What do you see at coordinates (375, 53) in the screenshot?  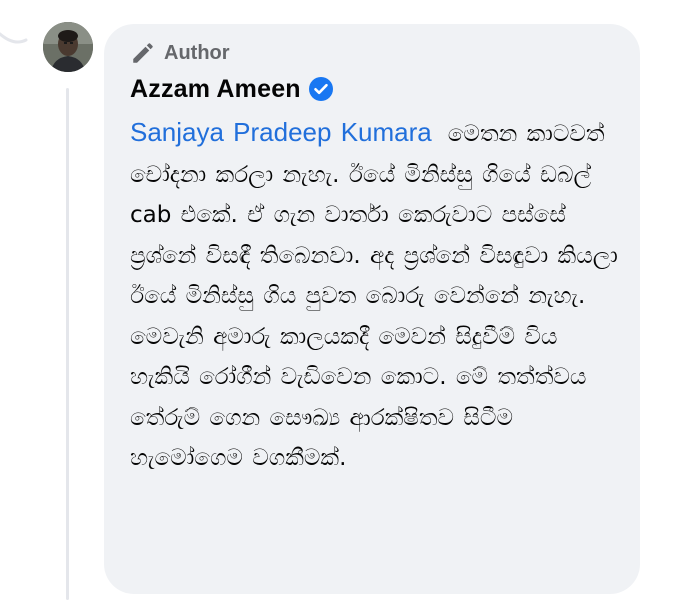 I see `author-badge: Author` at bounding box center [375, 53].